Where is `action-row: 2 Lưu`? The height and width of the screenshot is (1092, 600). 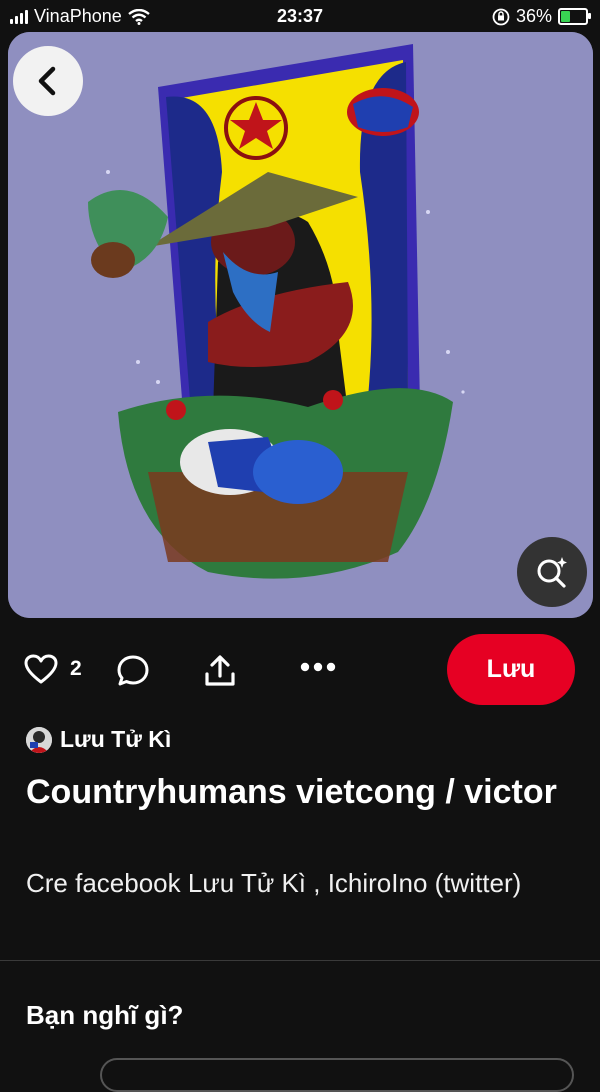 action-row: 2 Lưu is located at coordinates (300, 670).